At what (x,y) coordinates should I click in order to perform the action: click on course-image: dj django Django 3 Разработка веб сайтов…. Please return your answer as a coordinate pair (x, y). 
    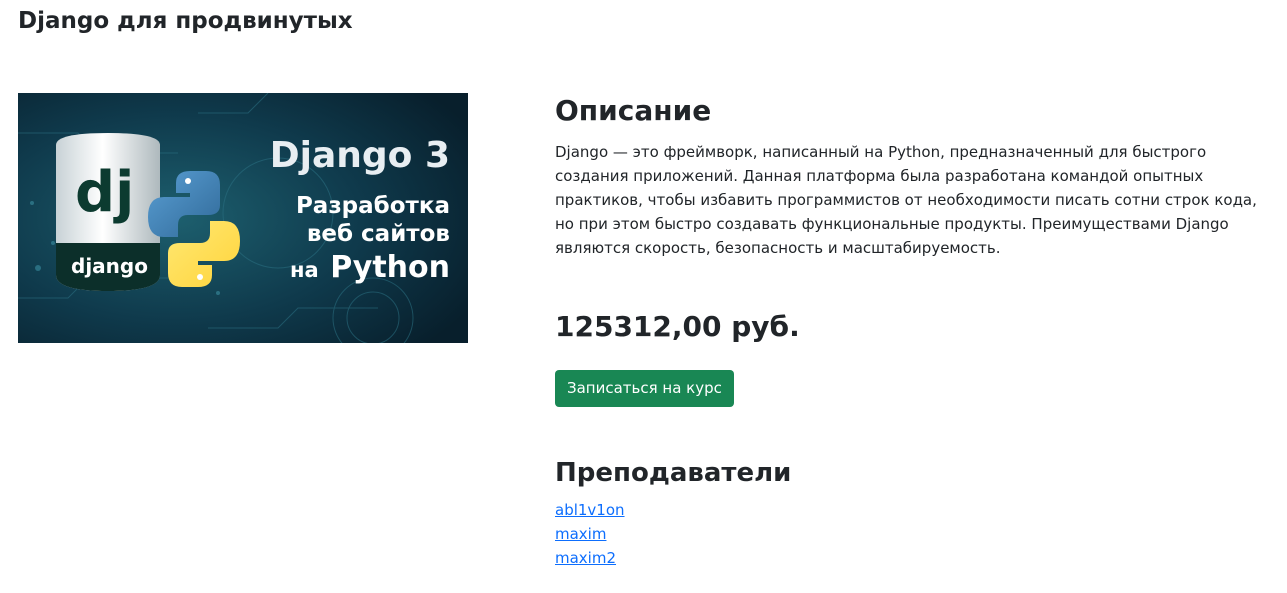
    Looking at the image, I should click on (243, 218).